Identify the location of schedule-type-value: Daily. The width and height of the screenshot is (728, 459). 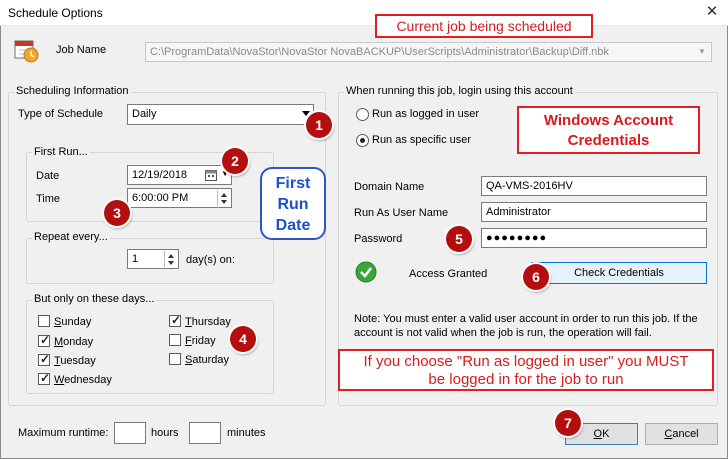
(144, 114).